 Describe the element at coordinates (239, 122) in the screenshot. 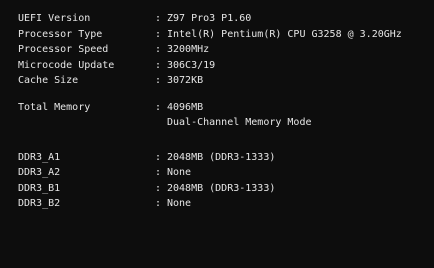

I see `memory-mode-value: Dual-Channel Memory Mode` at that location.